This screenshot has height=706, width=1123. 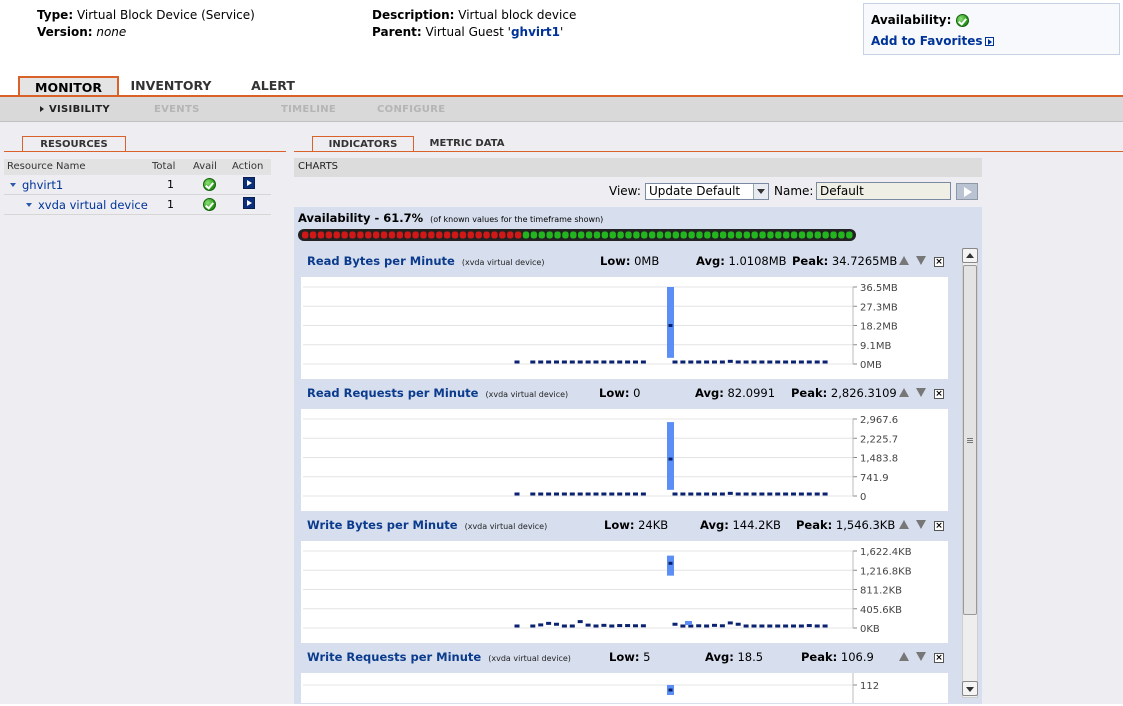 What do you see at coordinates (876, 346) in the screenshot?
I see `y-tick-label: 9.1MB` at bounding box center [876, 346].